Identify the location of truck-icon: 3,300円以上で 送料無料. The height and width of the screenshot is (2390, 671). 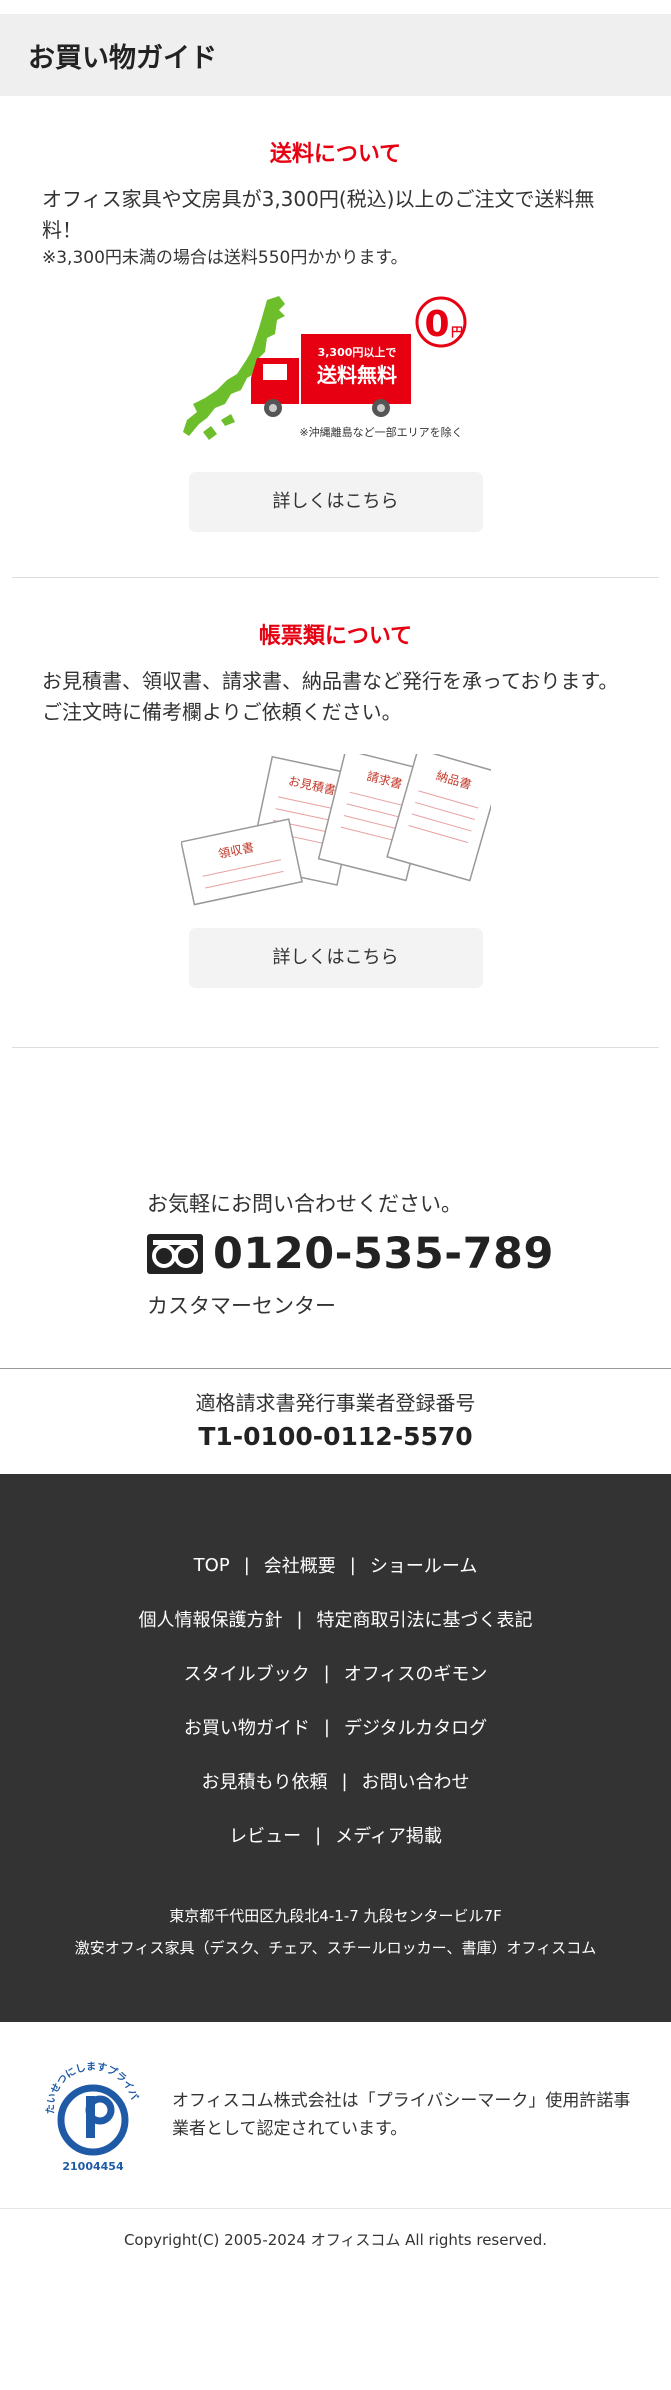
(330, 375).